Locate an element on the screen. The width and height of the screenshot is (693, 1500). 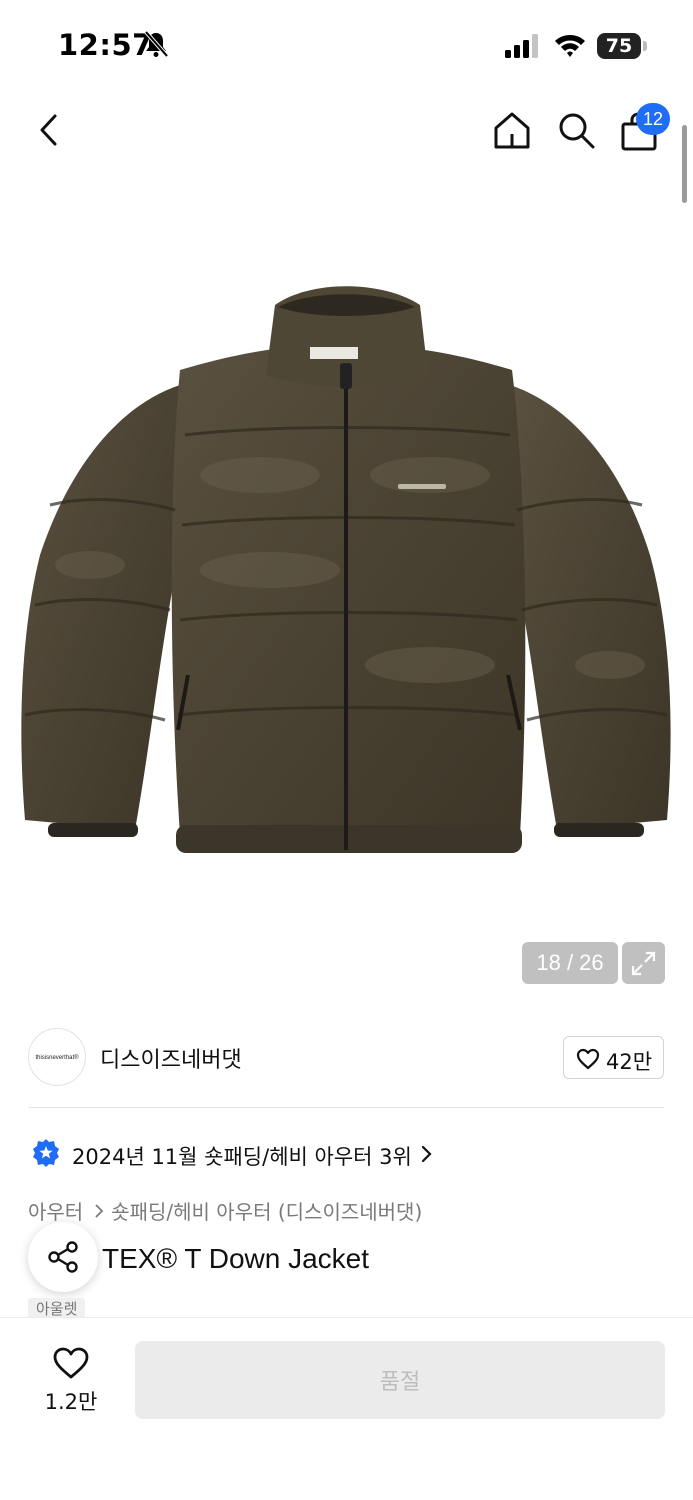
expand-icon is located at coordinates (643, 963).